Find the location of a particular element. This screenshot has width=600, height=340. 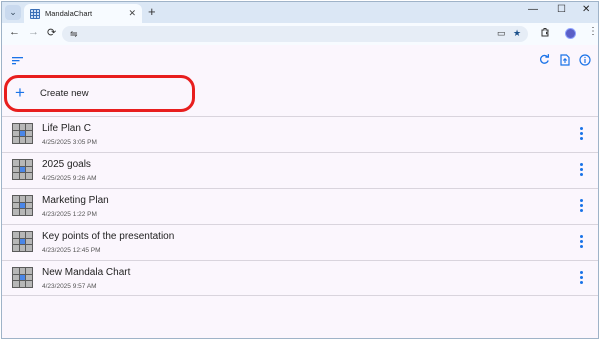

close-window-button: ✕ is located at coordinates (586, 9).